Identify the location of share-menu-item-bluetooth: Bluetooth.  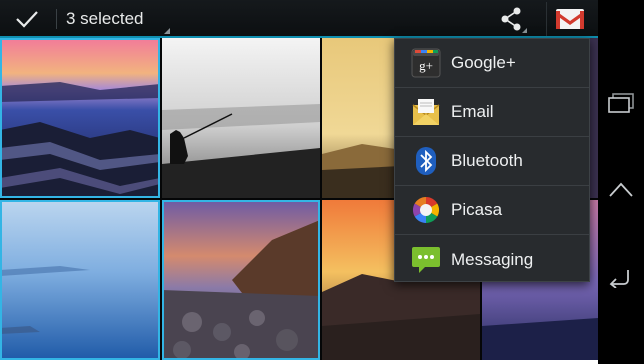
(492, 161).